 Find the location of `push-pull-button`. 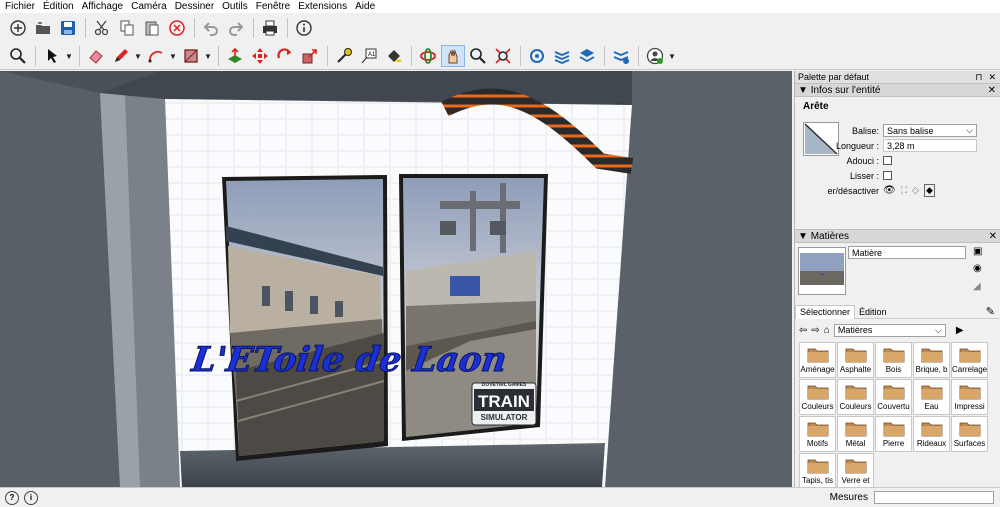

push-pull-button is located at coordinates (235, 56).